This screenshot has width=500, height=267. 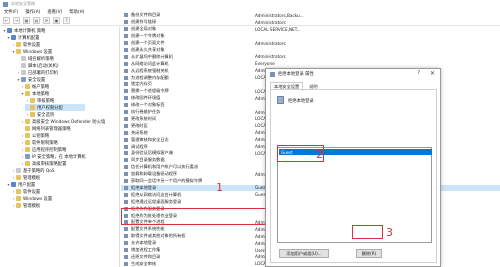 What do you see at coordinates (156, 201) in the screenshot?
I see `policy-name: 拒绝通过远程桌面服务登录` at bounding box center [156, 201].